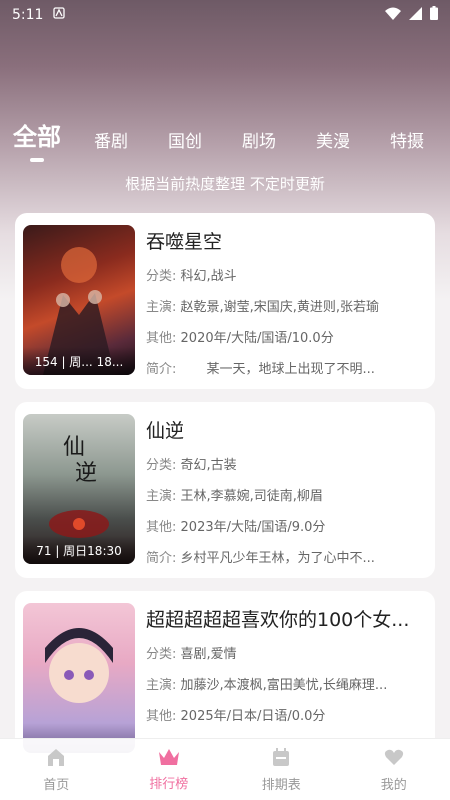 The image size is (450, 800). Describe the element at coordinates (234, 496) in the screenshot. I see `card-cast: 主演: 王林,李慕婉,司徒南,柳眉` at that location.